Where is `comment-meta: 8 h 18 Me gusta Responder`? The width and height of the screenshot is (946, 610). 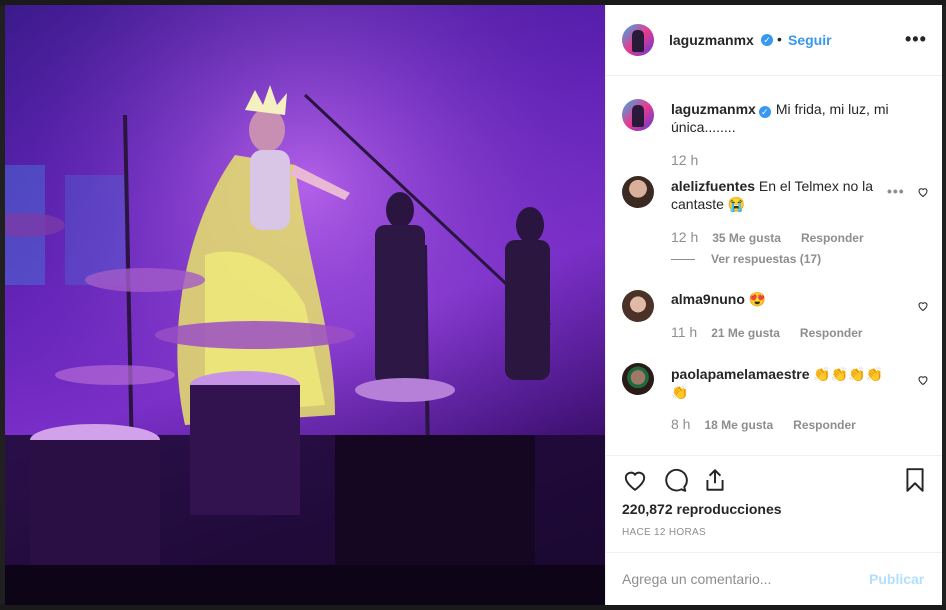
comment-meta: 8 h 18 Me gusta Responder is located at coordinates (763, 424).